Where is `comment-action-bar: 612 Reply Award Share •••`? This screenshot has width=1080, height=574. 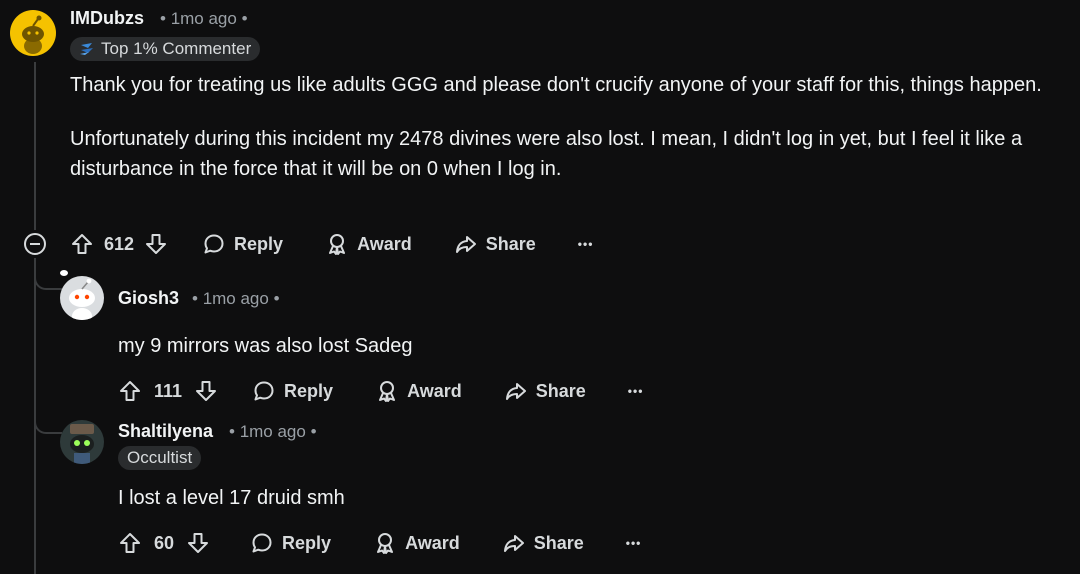 comment-action-bar: 612 Reply Award Share ••• is located at coordinates (331, 244).